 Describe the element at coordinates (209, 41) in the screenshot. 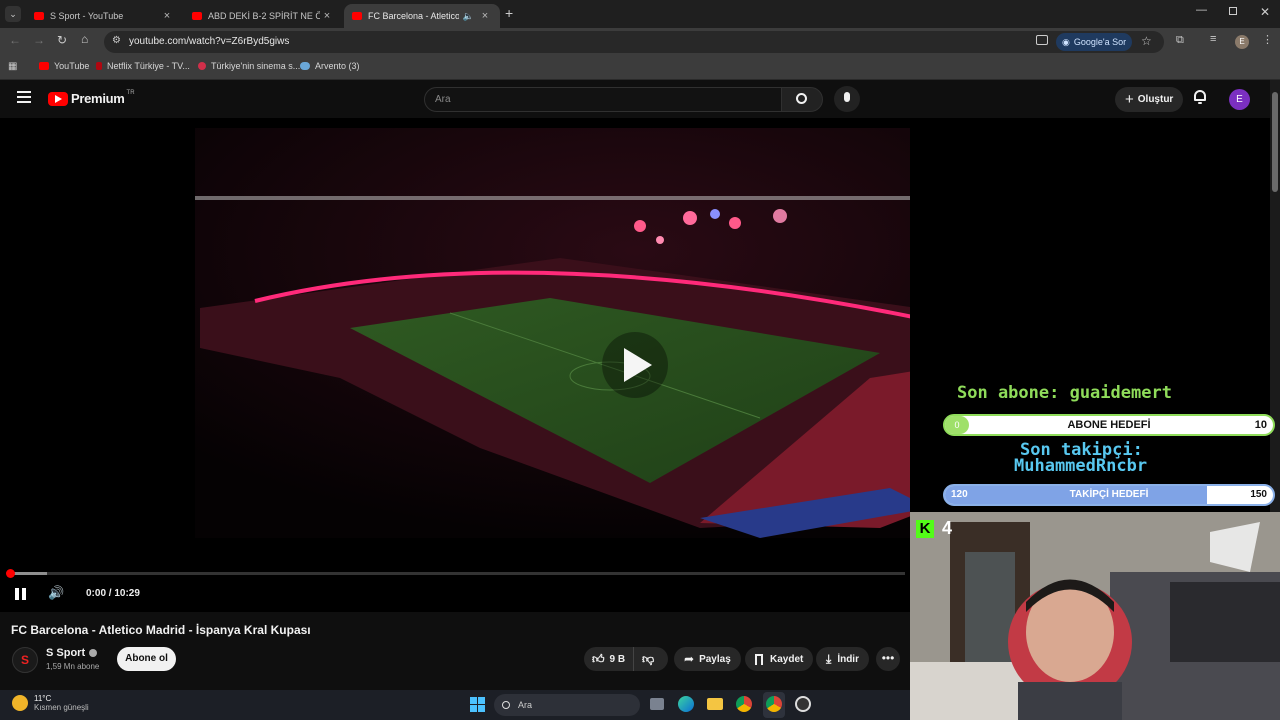

I see `url-text: youtube.com/watch?v=Z6rByd5giws` at that location.